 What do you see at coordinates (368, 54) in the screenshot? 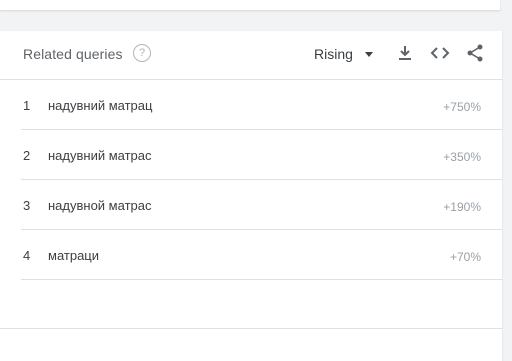
I see `dropdown-arrow-icon` at bounding box center [368, 54].